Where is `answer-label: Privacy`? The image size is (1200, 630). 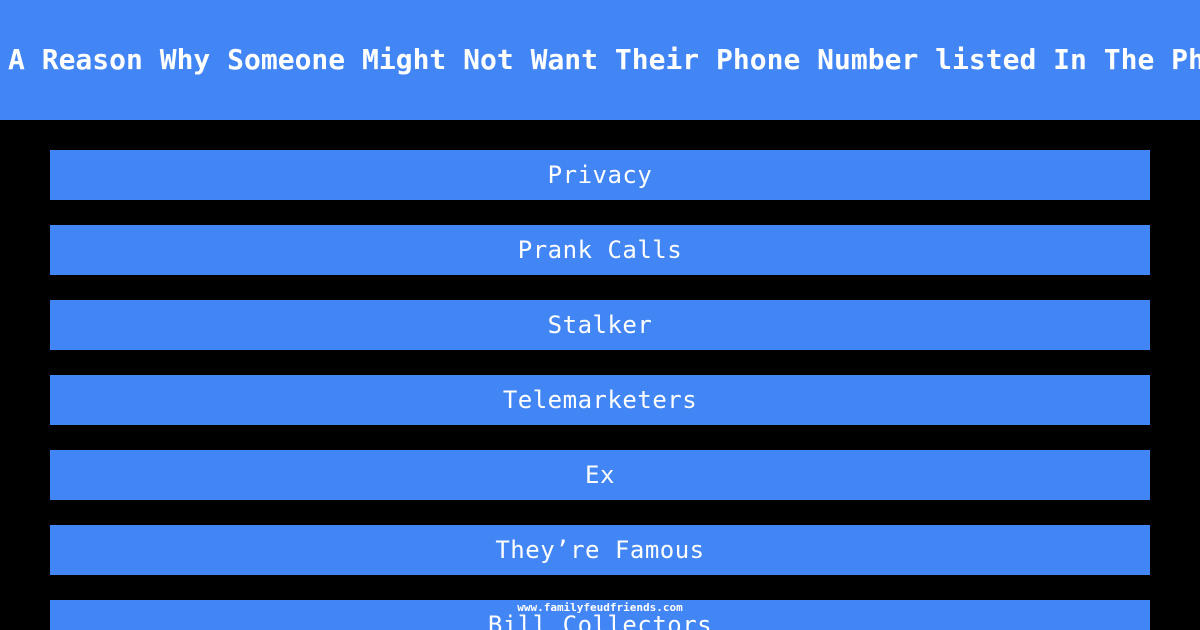
answer-label: Privacy is located at coordinates (600, 175).